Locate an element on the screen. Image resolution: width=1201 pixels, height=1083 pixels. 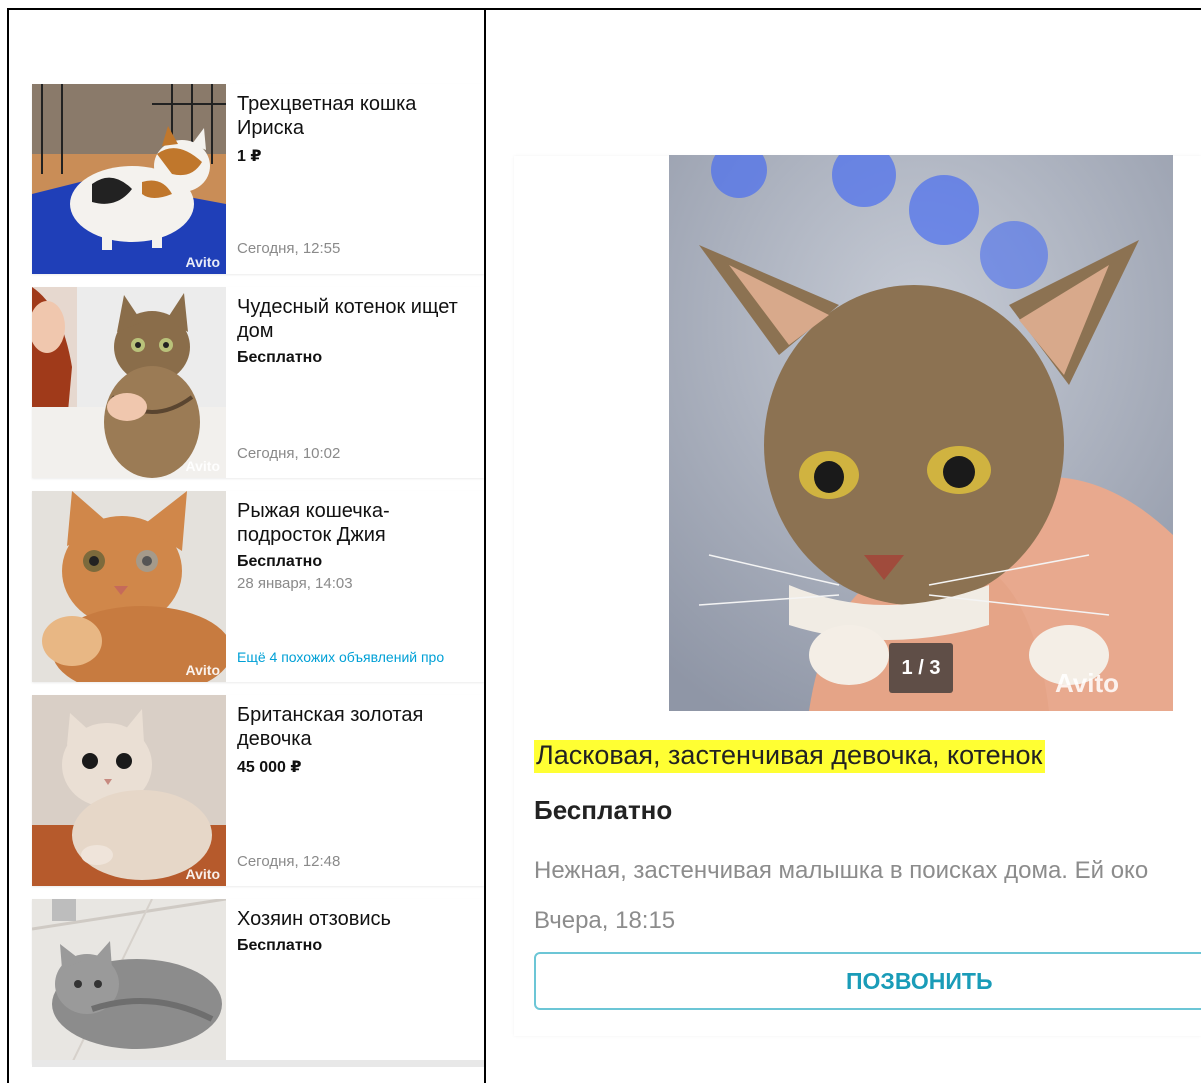
listing-title: Чудесный котенок ищет дом is located at coordinates (360, 319).